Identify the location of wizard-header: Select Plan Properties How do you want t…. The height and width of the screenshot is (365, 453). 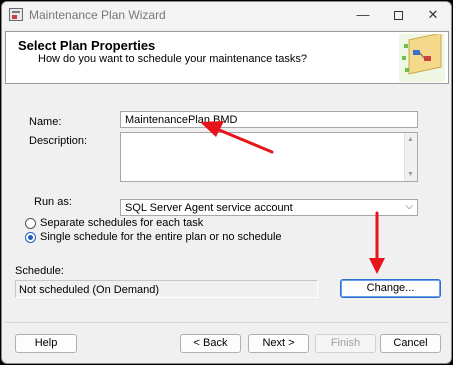
(227, 57).